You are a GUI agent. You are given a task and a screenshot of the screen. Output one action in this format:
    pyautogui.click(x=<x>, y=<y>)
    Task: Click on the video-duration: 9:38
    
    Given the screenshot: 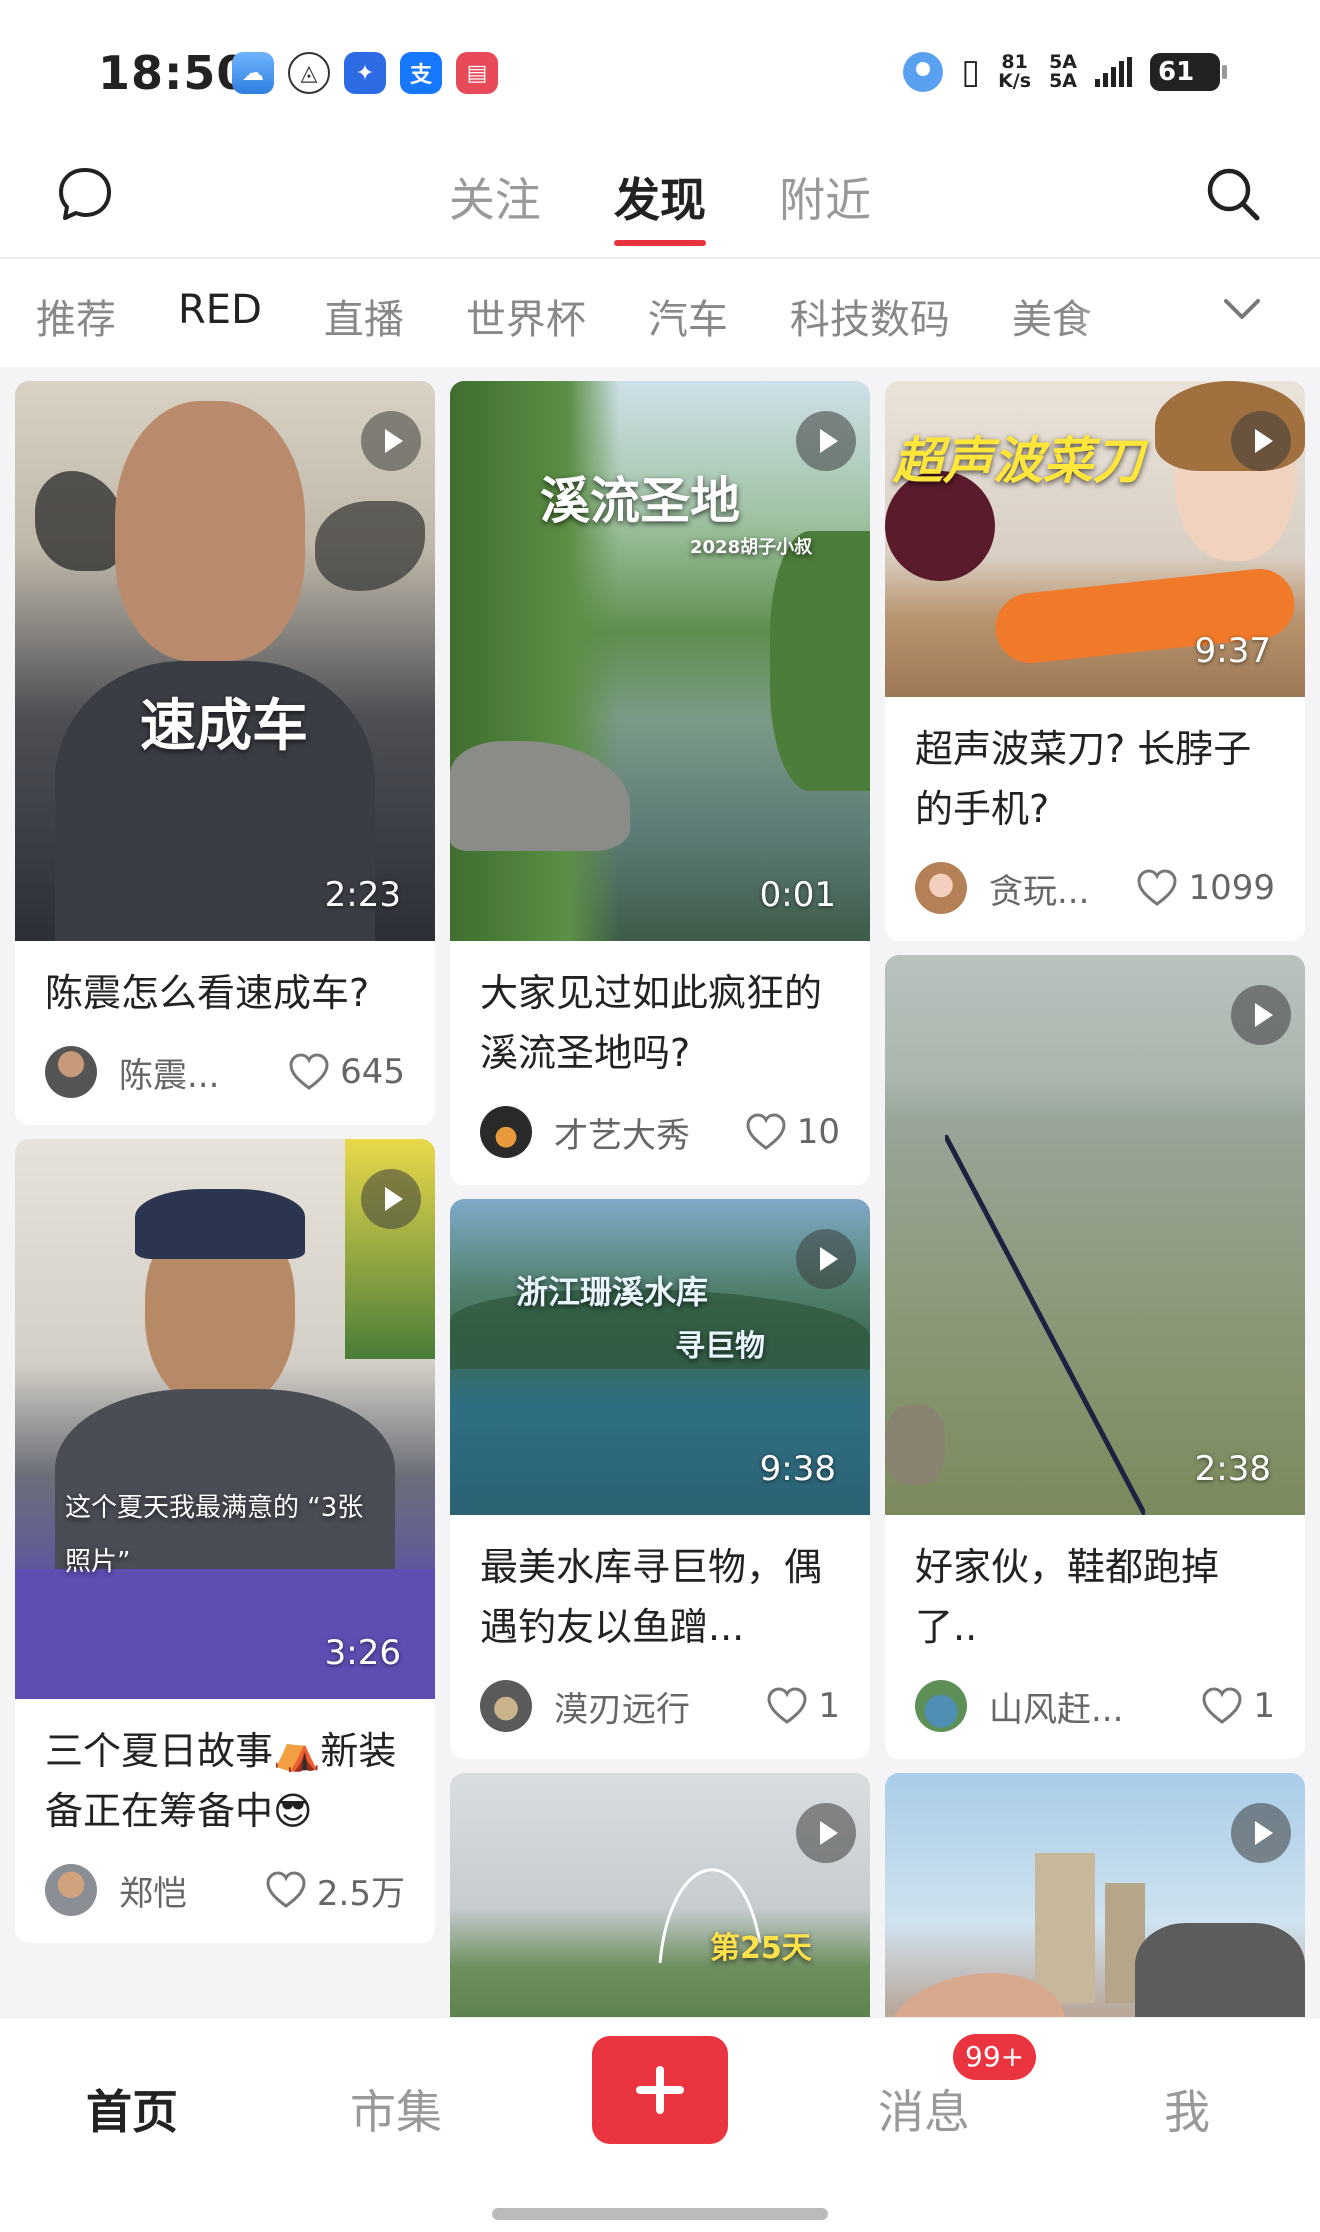 What is the action you would take?
    pyautogui.click(x=797, y=1469)
    